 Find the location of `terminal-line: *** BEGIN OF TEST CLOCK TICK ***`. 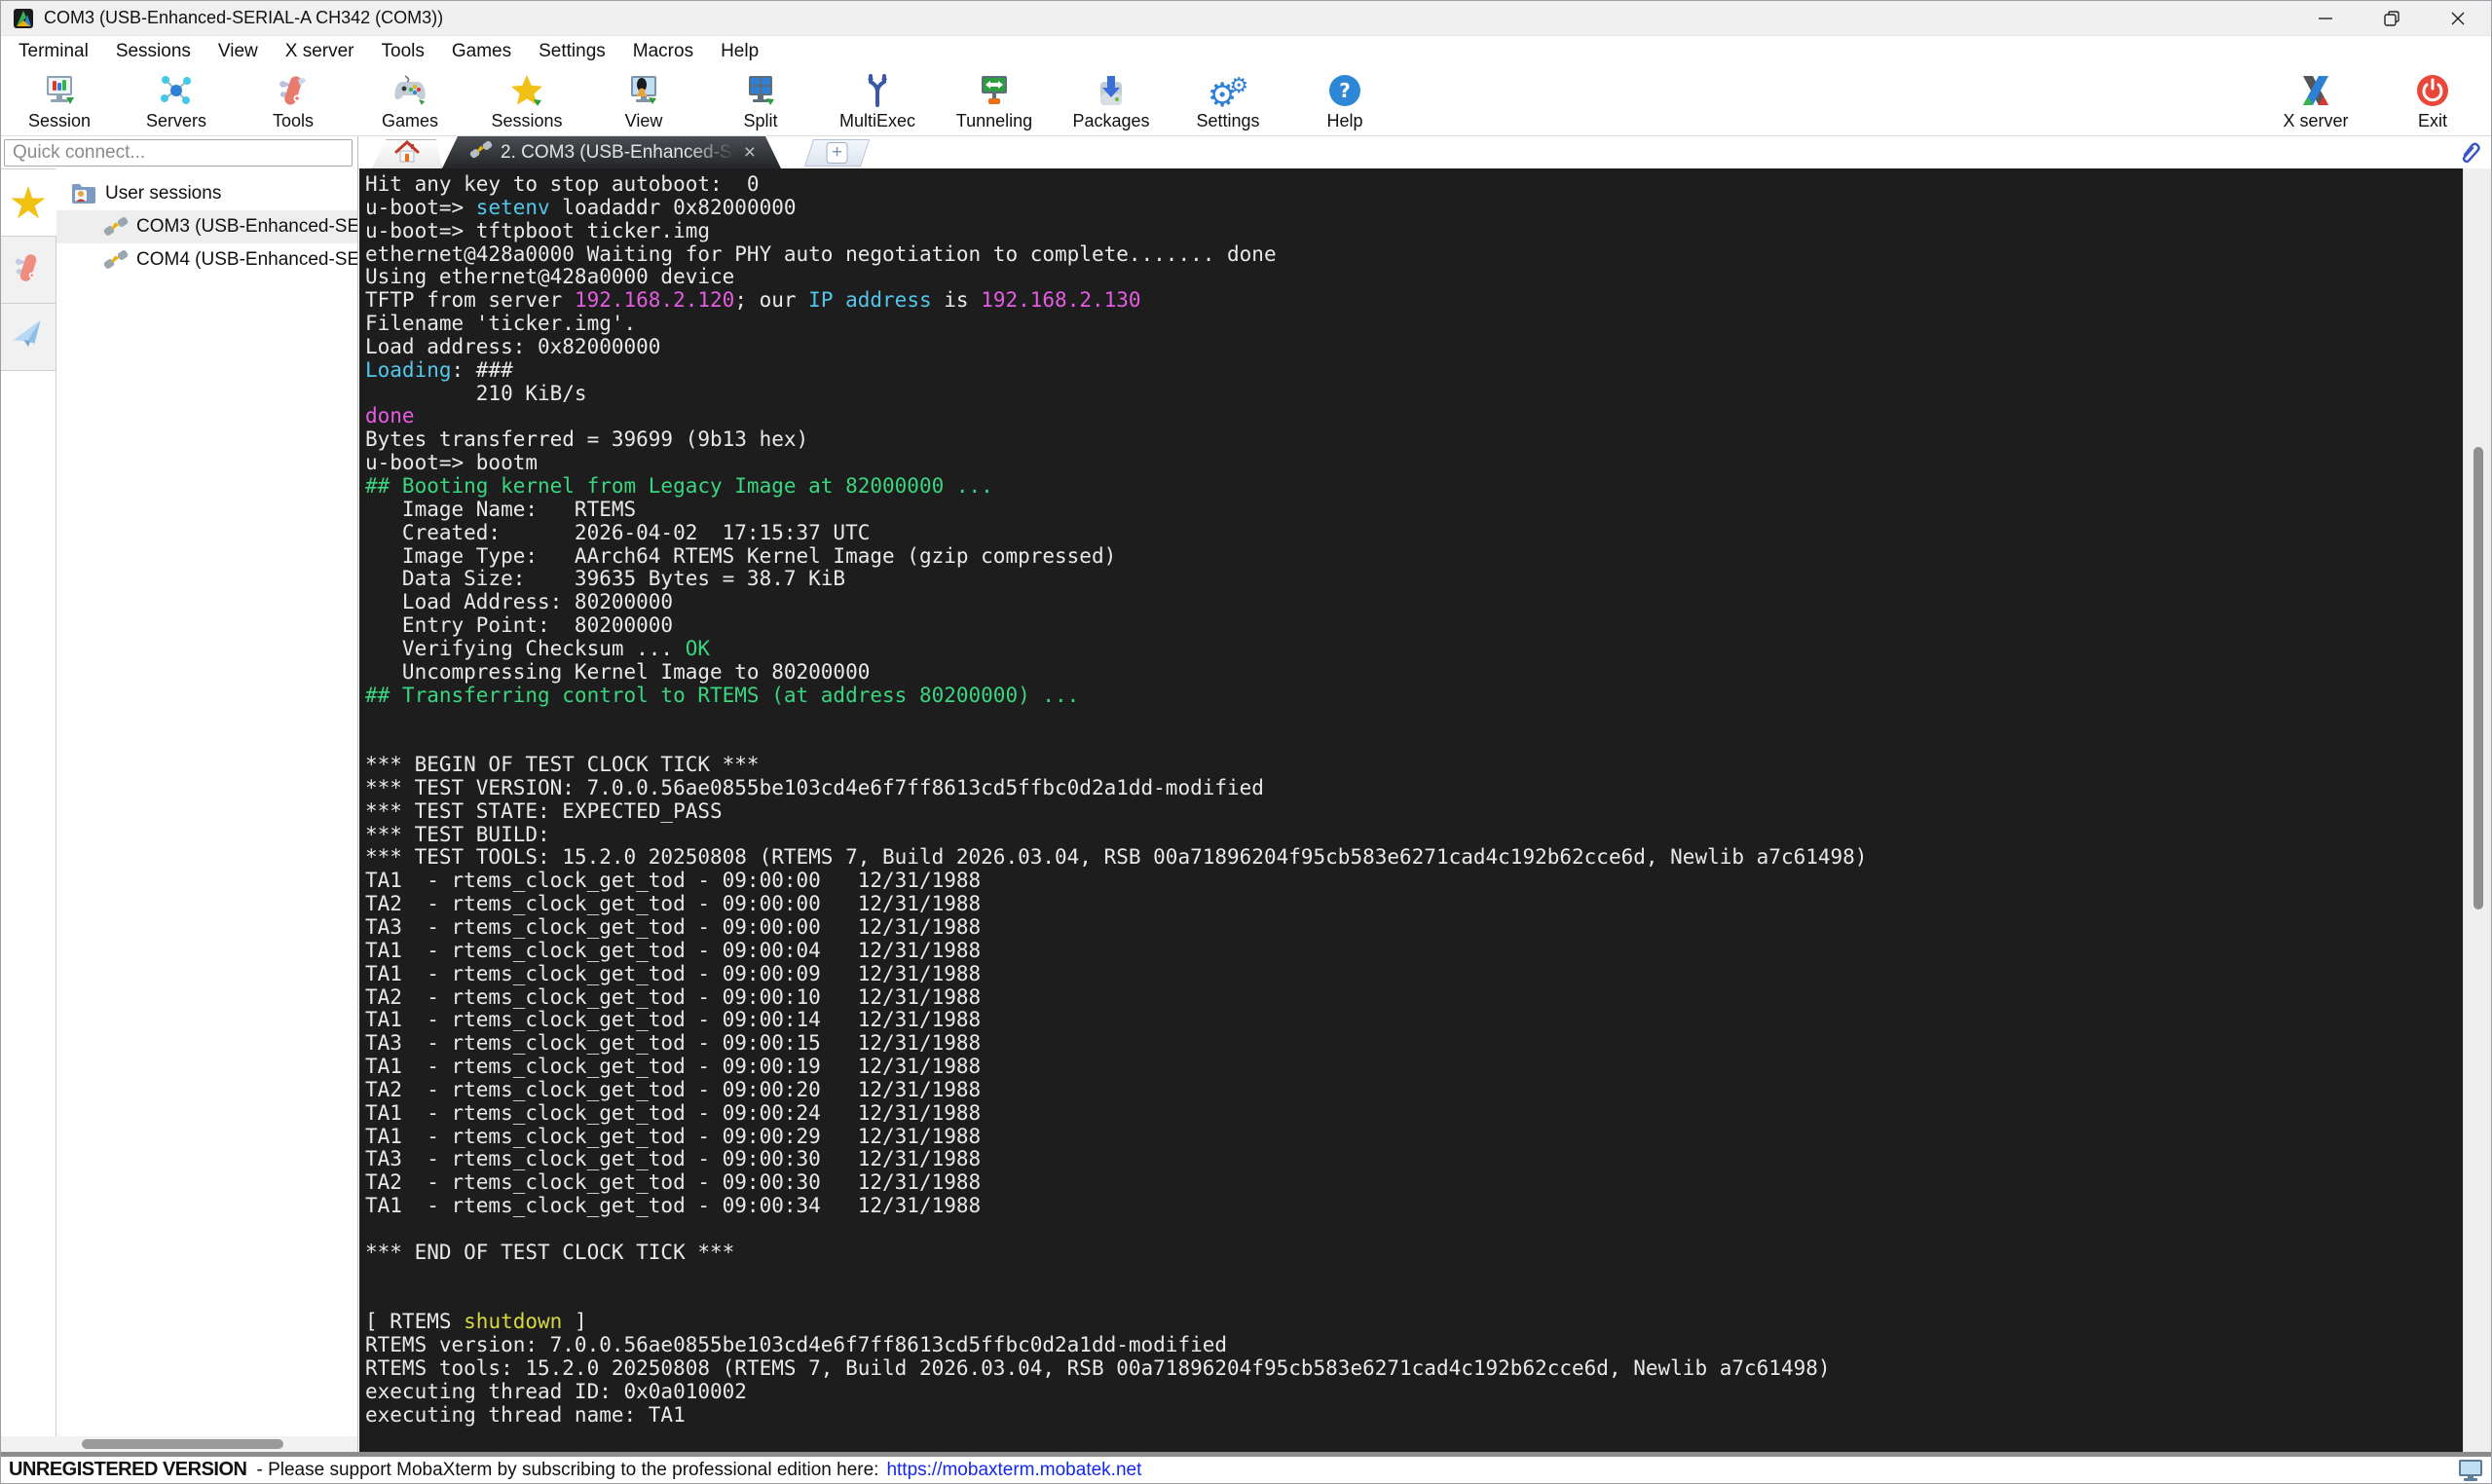

terminal-line: *** BEGIN OF TEST CLOCK TICK *** is located at coordinates (562, 765).